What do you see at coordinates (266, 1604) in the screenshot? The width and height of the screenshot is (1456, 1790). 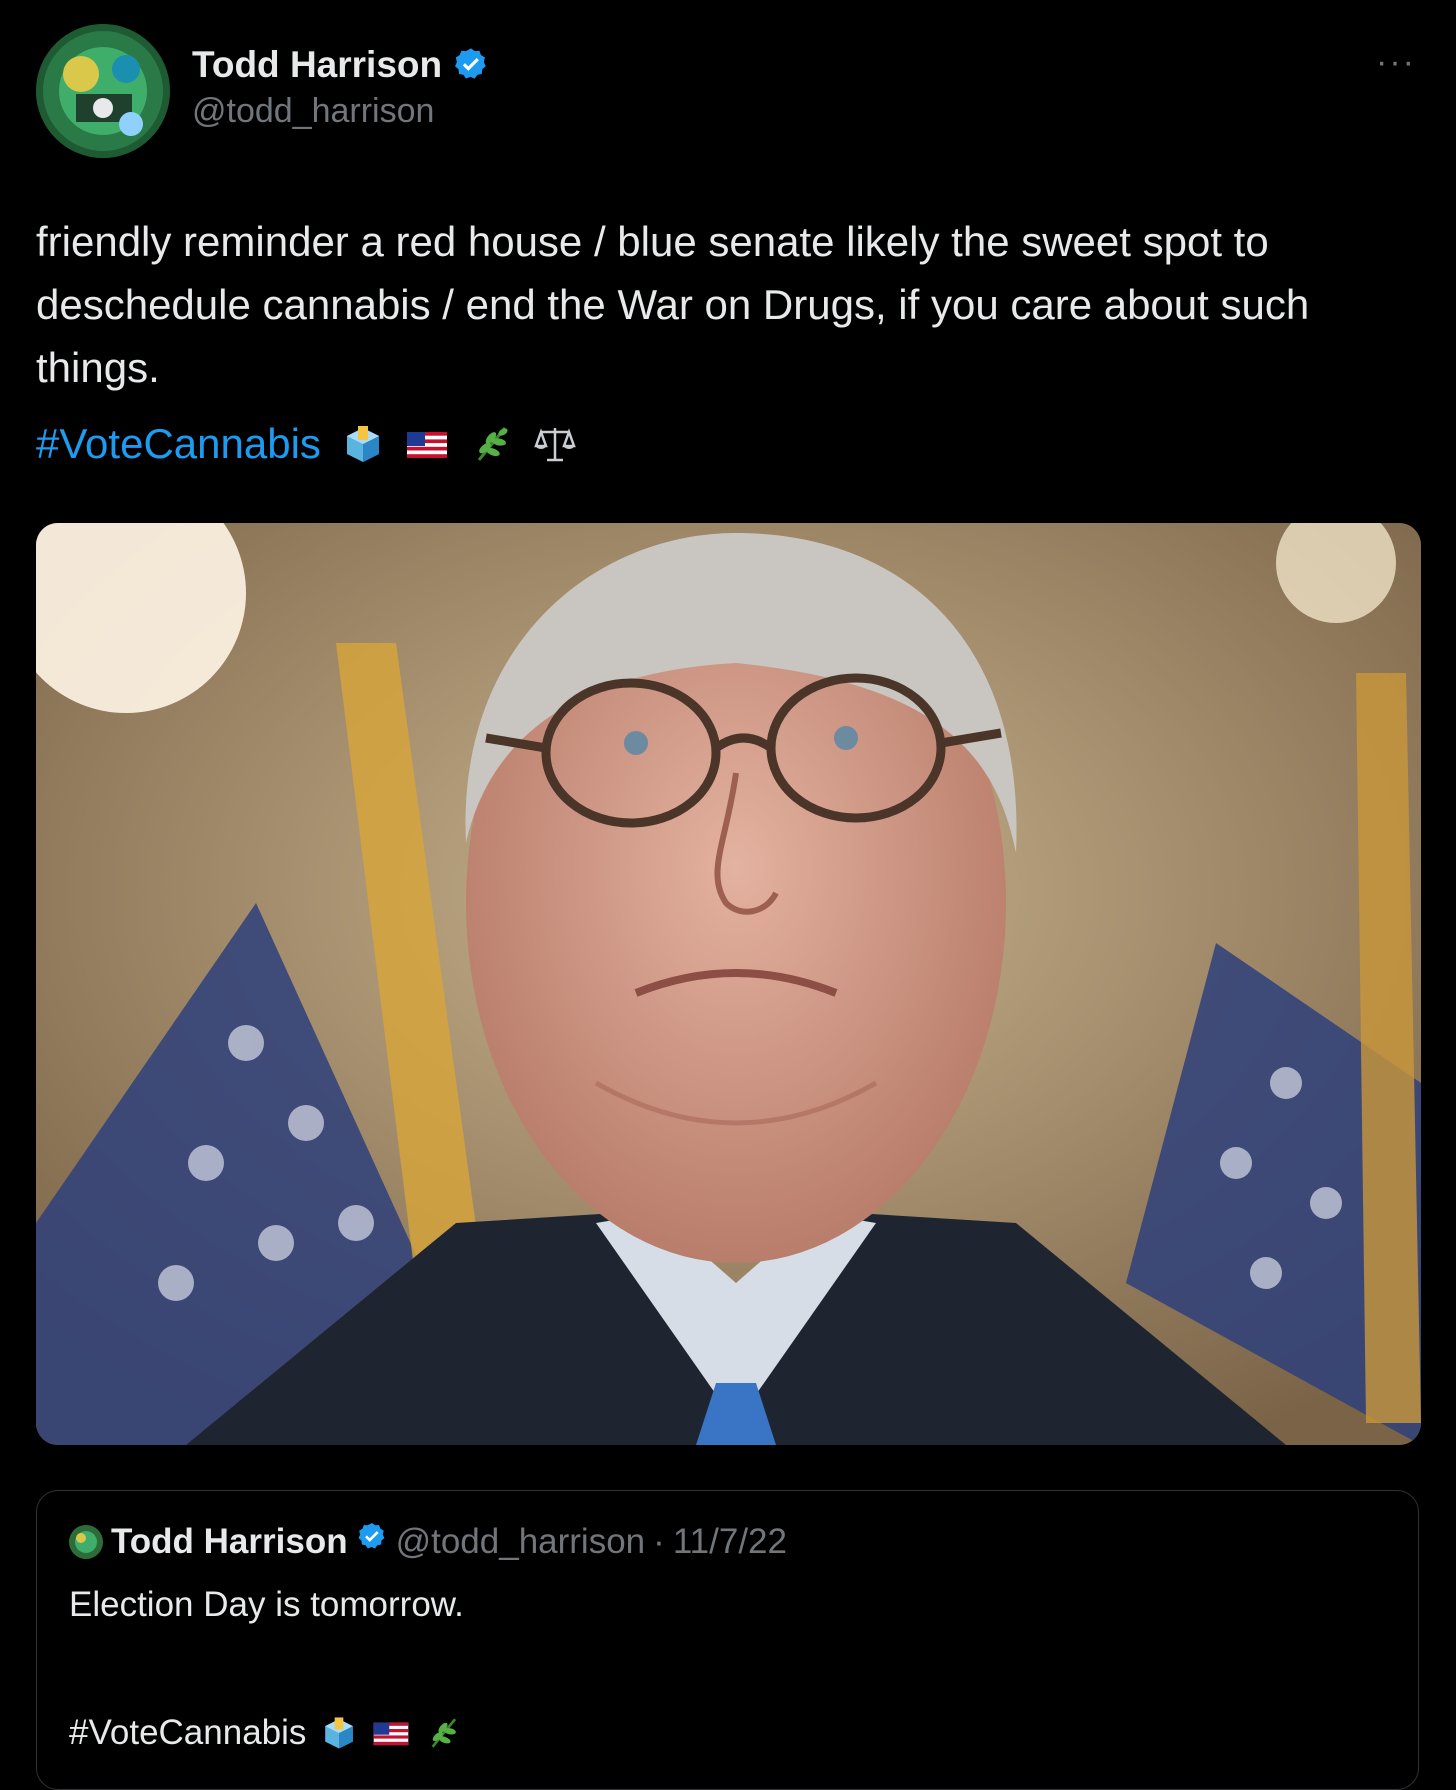 I see `quoted-tweet-text: Election Day is tomorrow.` at bounding box center [266, 1604].